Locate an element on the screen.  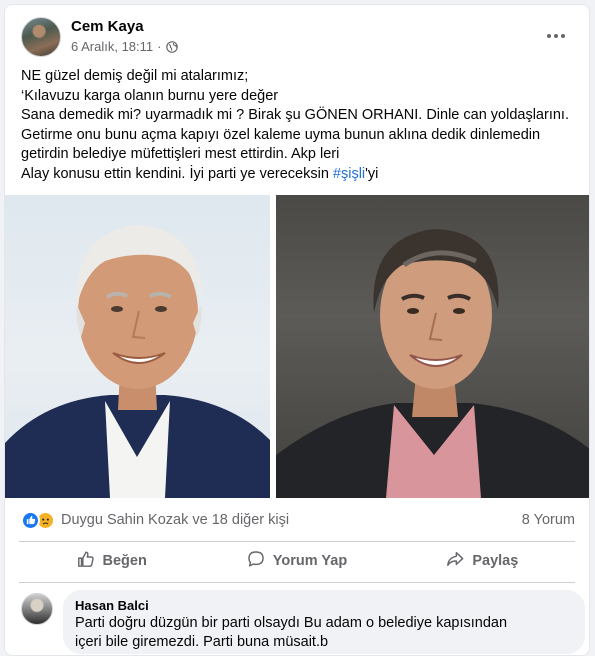
comment-author: Hasan Balci is located at coordinates (324, 606).